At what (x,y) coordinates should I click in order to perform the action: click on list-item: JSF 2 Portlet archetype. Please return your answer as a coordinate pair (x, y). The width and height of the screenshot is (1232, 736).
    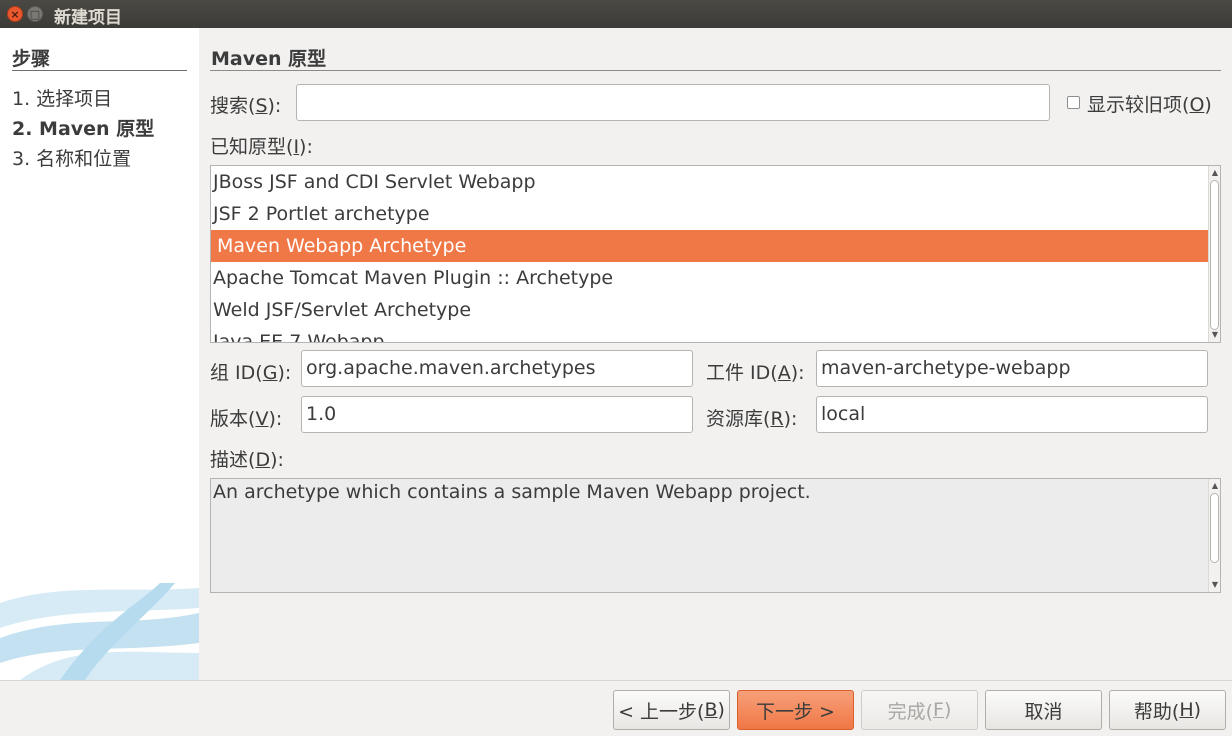
    Looking at the image, I should click on (709, 214).